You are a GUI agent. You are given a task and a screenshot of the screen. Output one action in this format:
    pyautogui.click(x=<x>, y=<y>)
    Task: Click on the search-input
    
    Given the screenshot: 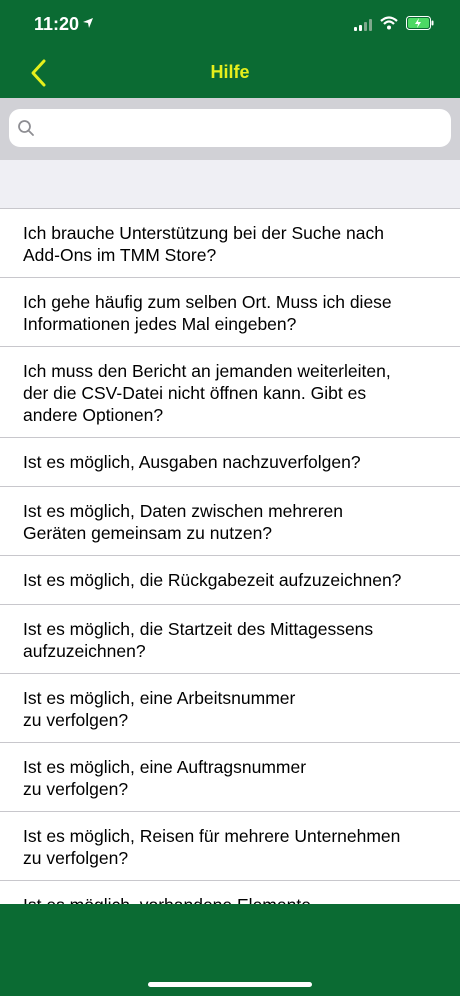 What is the action you would take?
    pyautogui.click(x=245, y=129)
    